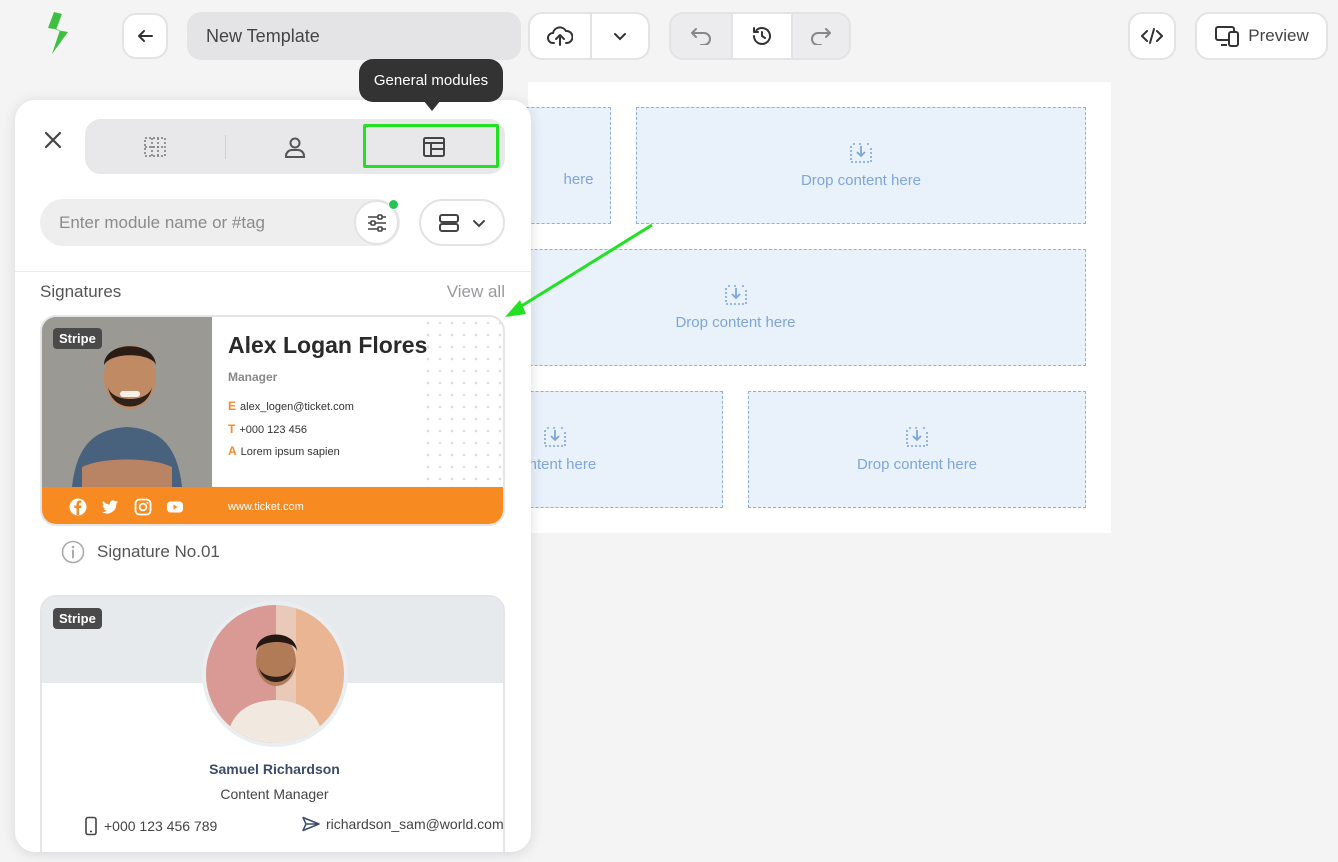 Image resolution: width=1338 pixels, height=862 pixels. What do you see at coordinates (232, 429) in the screenshot?
I see `phone-key: T` at bounding box center [232, 429].